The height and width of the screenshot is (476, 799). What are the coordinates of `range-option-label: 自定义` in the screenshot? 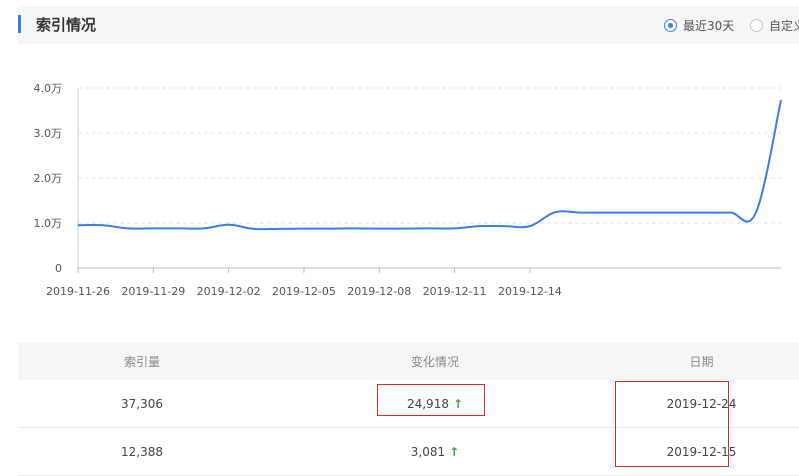 It's located at (784, 26).